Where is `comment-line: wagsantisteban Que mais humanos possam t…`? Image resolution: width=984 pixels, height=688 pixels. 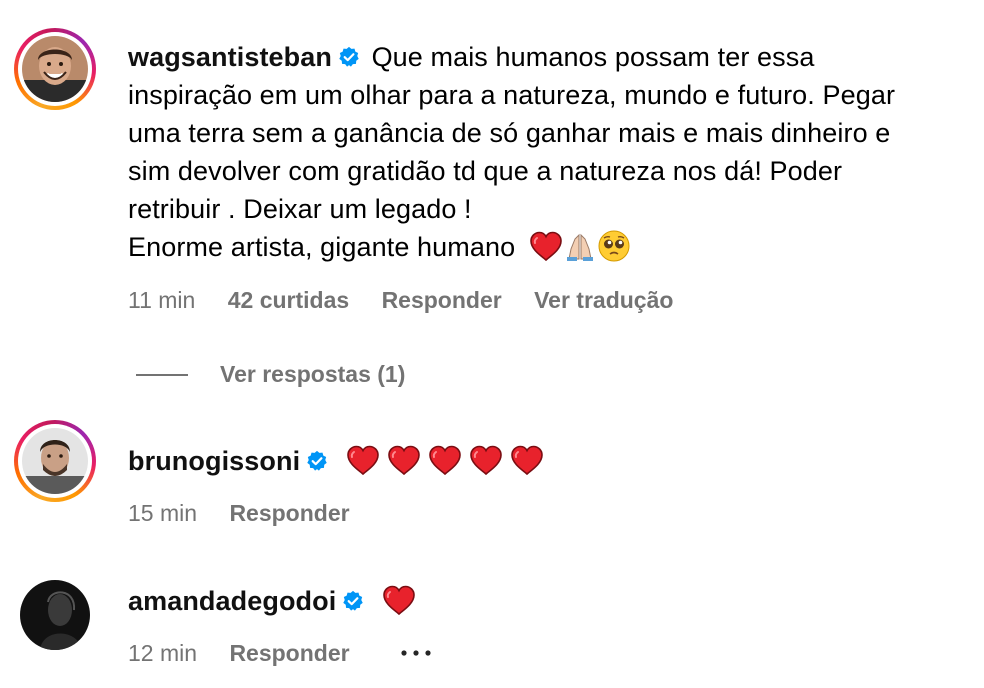
comment-line: wagsantisteban Que mais humanos possam t… is located at coordinates (511, 57).